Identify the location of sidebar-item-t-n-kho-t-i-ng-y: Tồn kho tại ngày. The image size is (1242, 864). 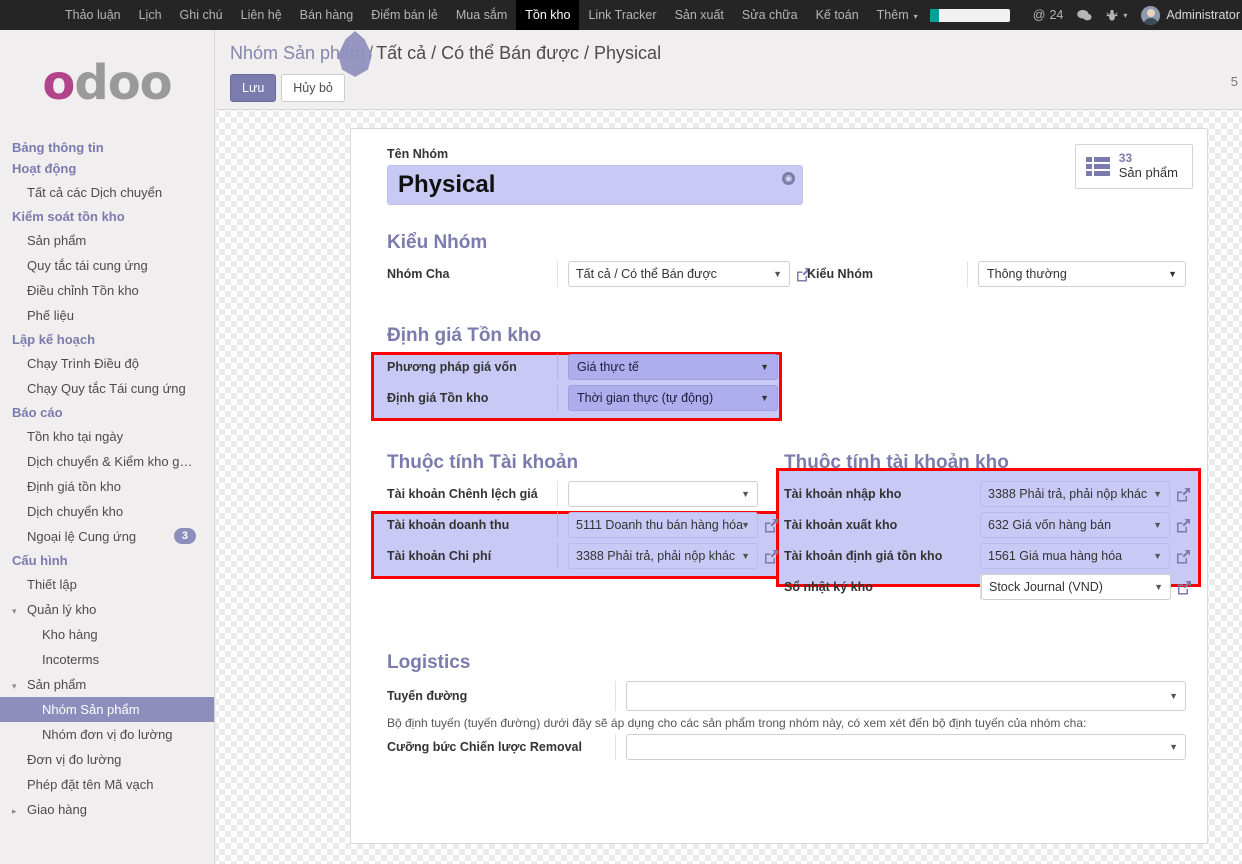
(107, 436).